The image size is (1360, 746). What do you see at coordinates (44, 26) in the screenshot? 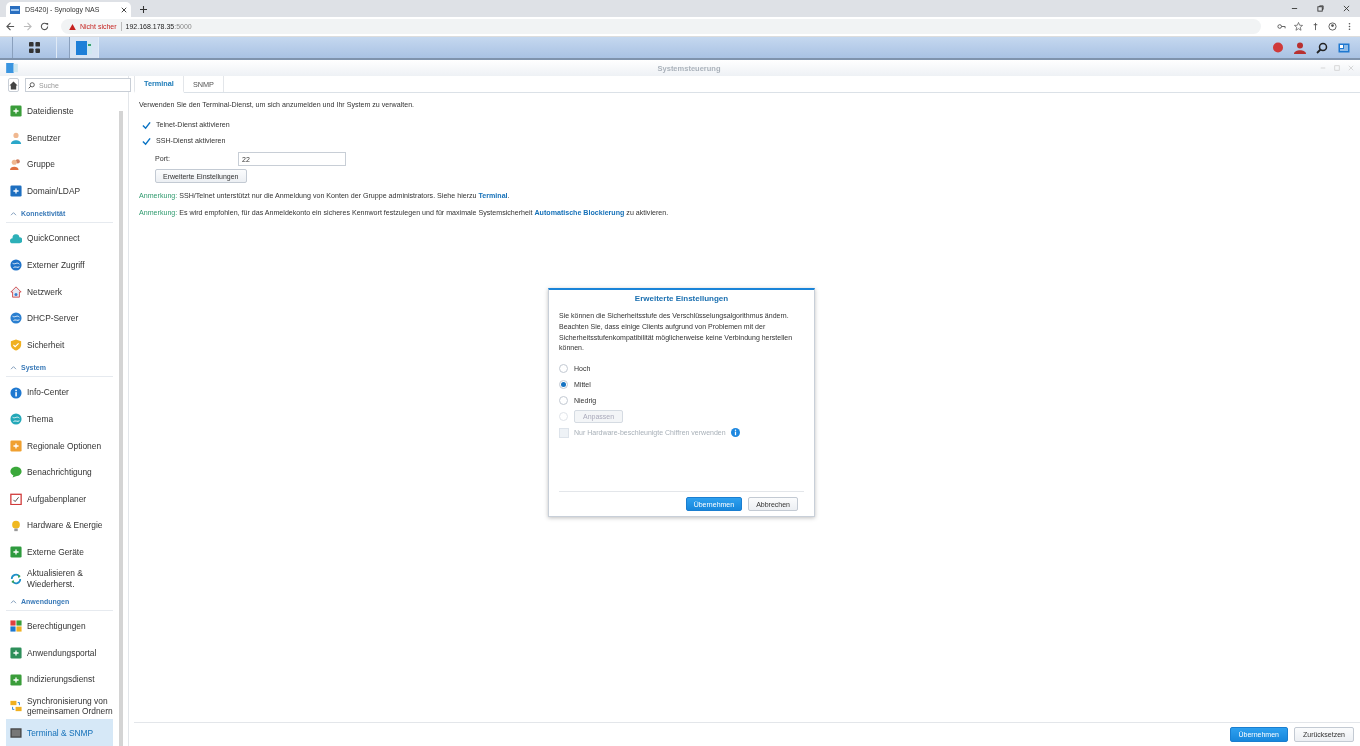
I see `reload-icon` at bounding box center [44, 26].